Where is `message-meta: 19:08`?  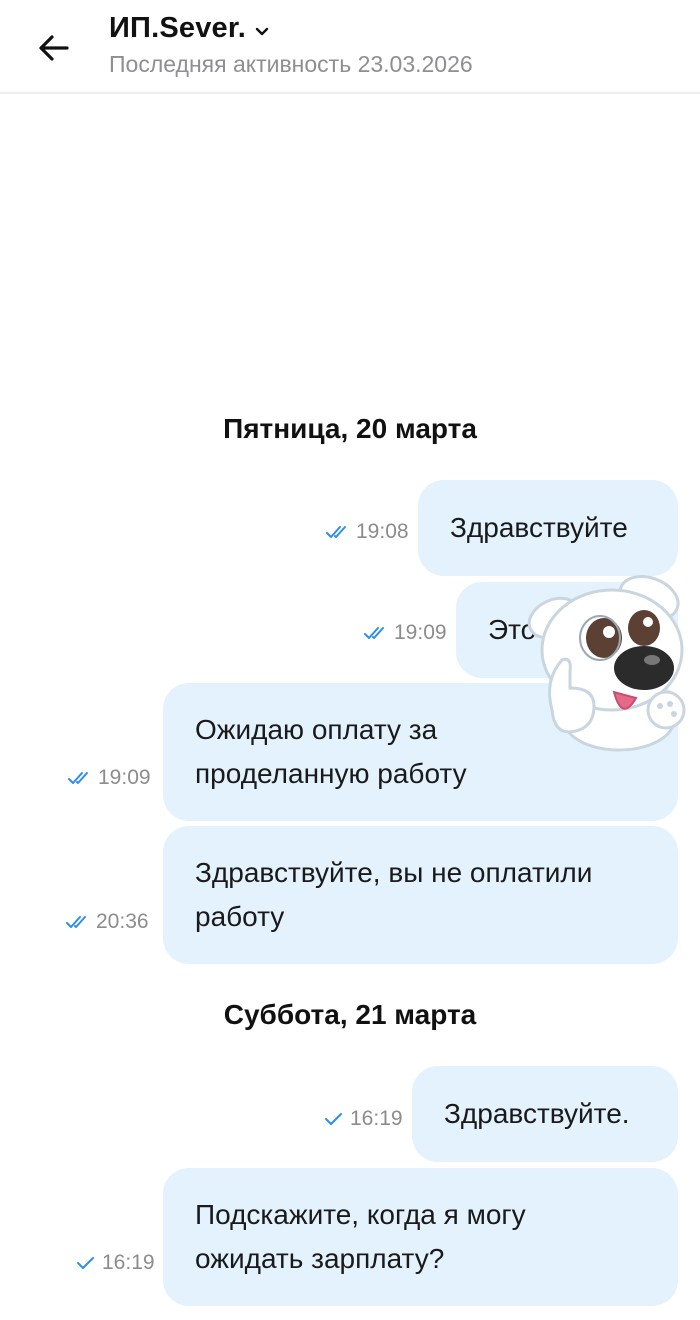 message-meta: 19:08 is located at coordinates (367, 532).